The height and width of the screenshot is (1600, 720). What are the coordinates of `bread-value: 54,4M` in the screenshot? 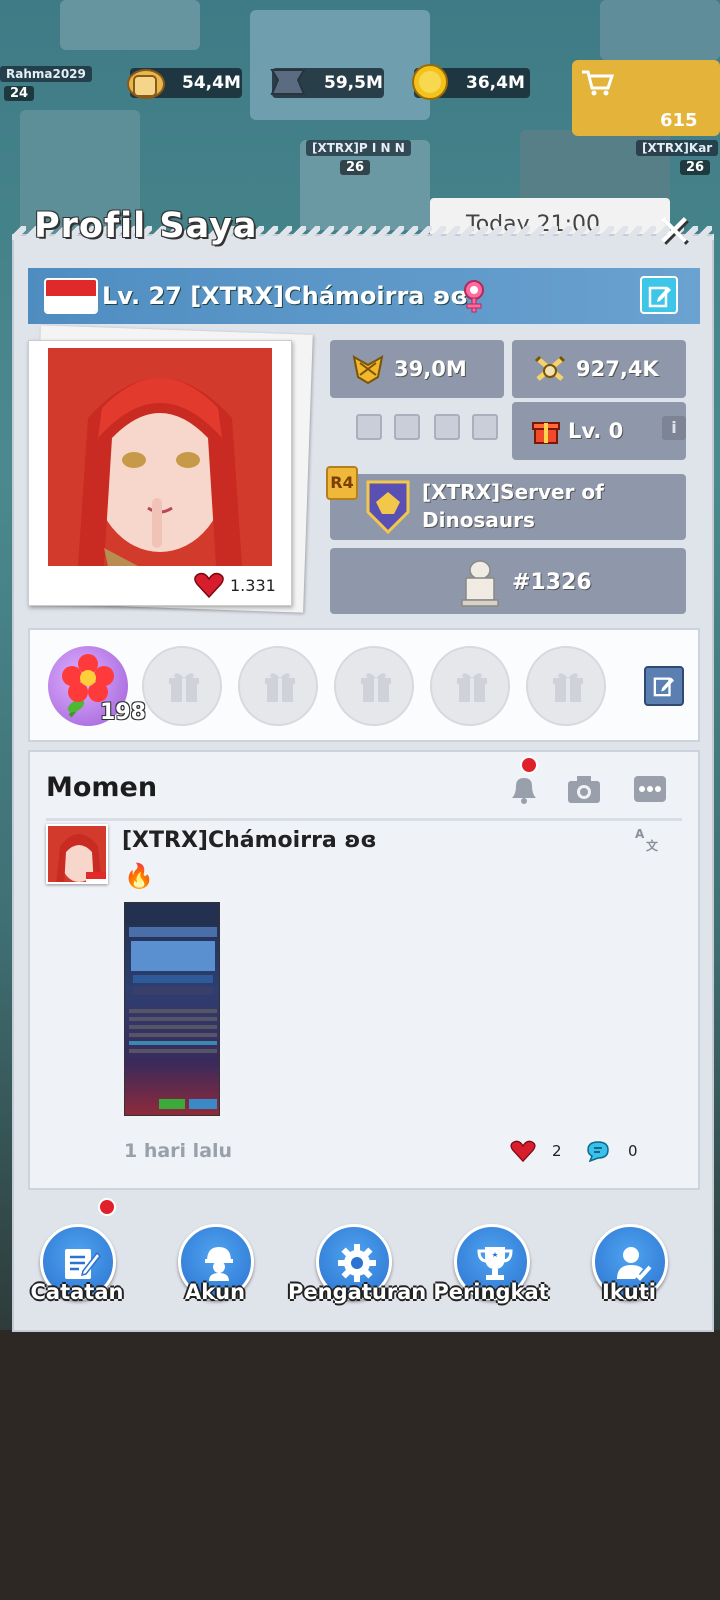 It's located at (211, 83).